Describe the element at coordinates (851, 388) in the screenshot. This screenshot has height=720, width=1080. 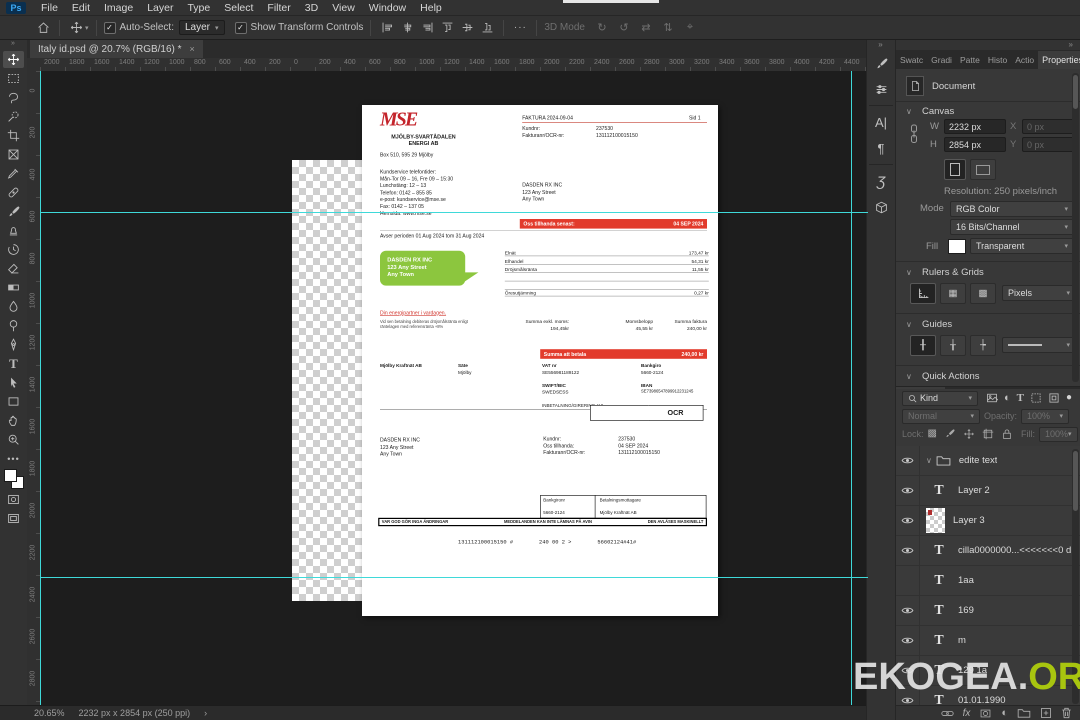
I see `guide-vertical-right` at that location.